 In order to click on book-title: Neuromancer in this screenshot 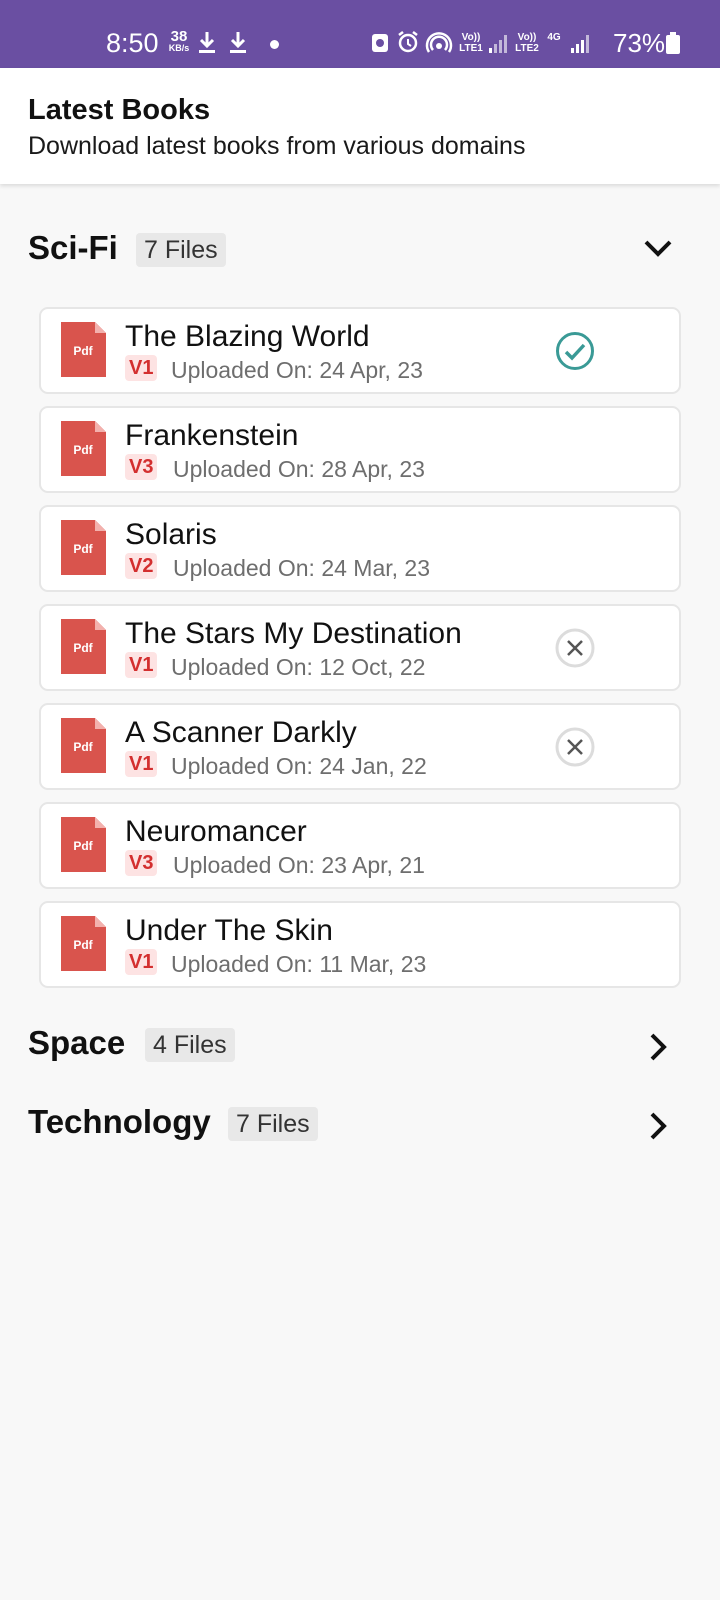, I will do `click(216, 831)`.